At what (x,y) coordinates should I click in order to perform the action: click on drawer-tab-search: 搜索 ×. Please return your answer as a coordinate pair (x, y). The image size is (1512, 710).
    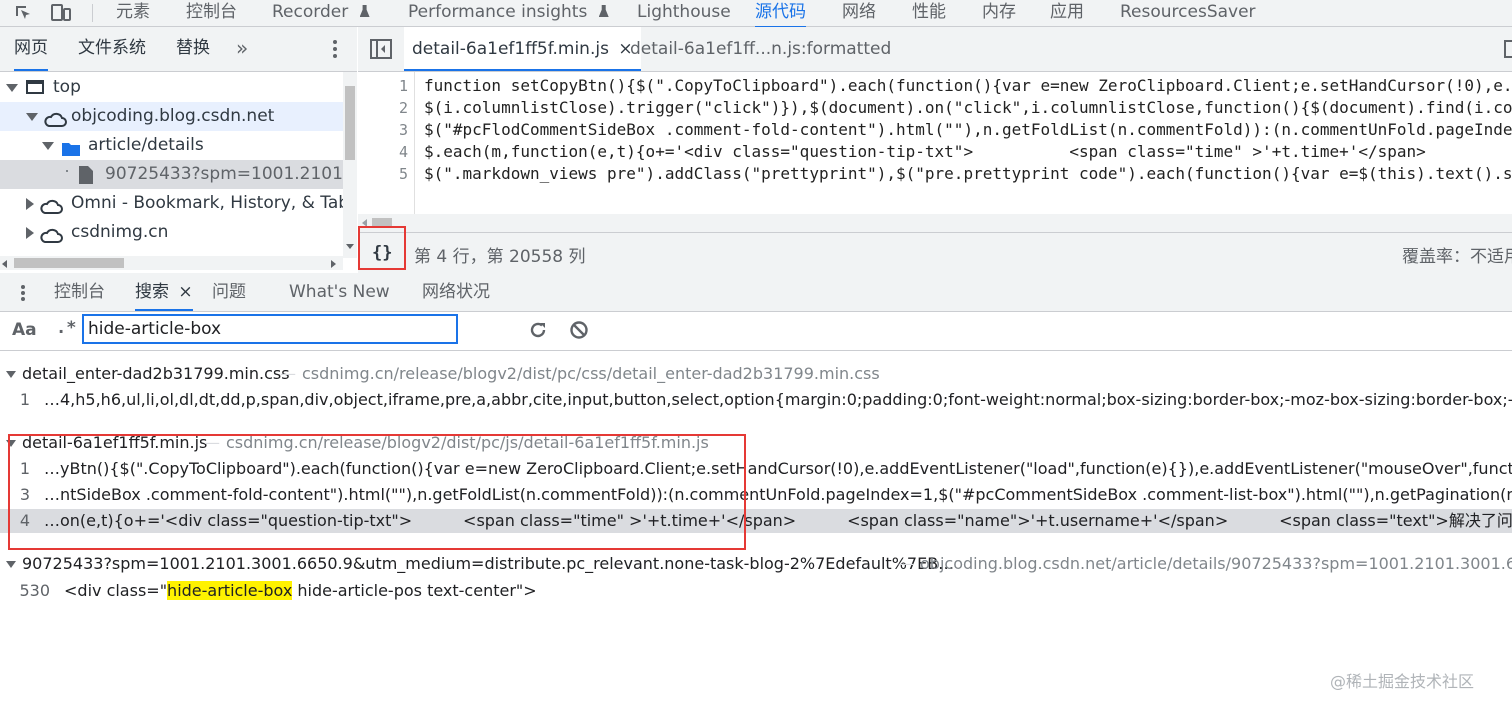
    Looking at the image, I should click on (164, 292).